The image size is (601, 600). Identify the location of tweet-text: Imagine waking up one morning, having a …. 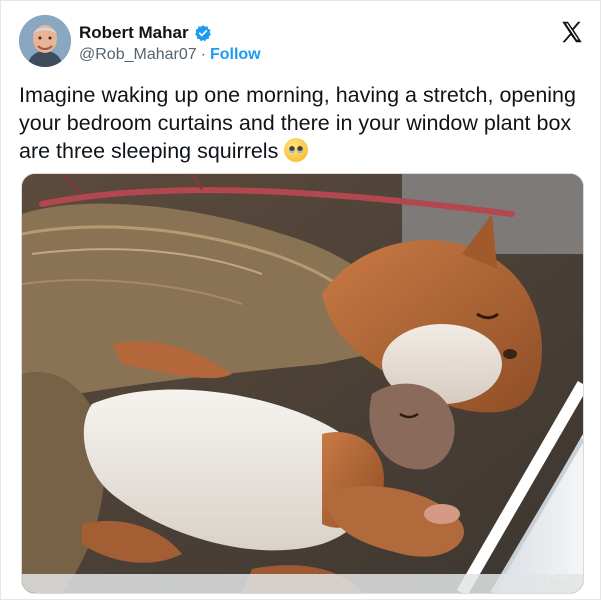
(302, 123).